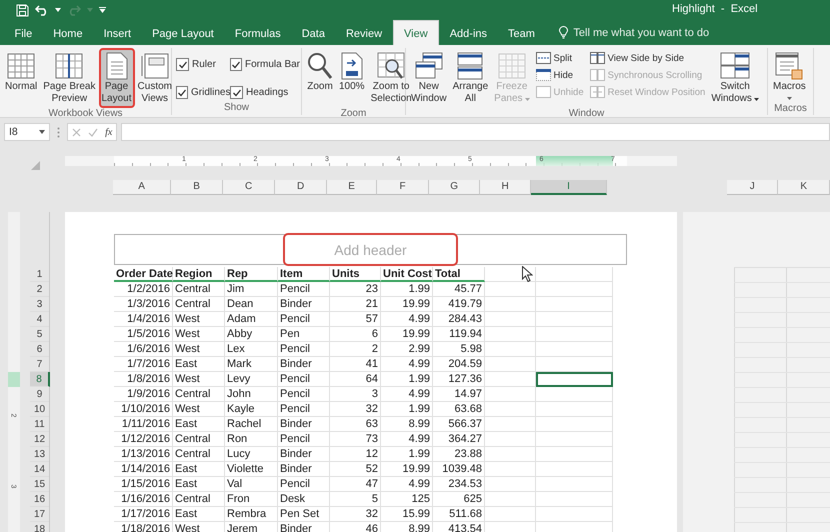  I want to click on ribbon-button: Macros, so click(789, 75).